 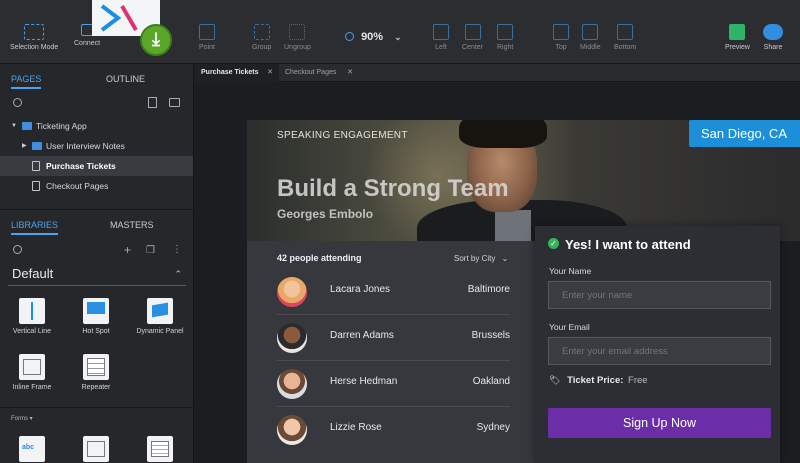 I want to click on more-icon: ⋮, so click(x=177, y=249).